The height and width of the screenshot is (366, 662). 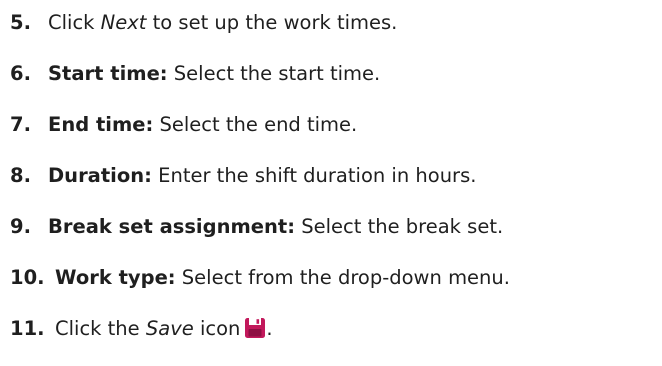 I want to click on step-5: 5. Click Next to set up the work times., so click(x=203, y=23).